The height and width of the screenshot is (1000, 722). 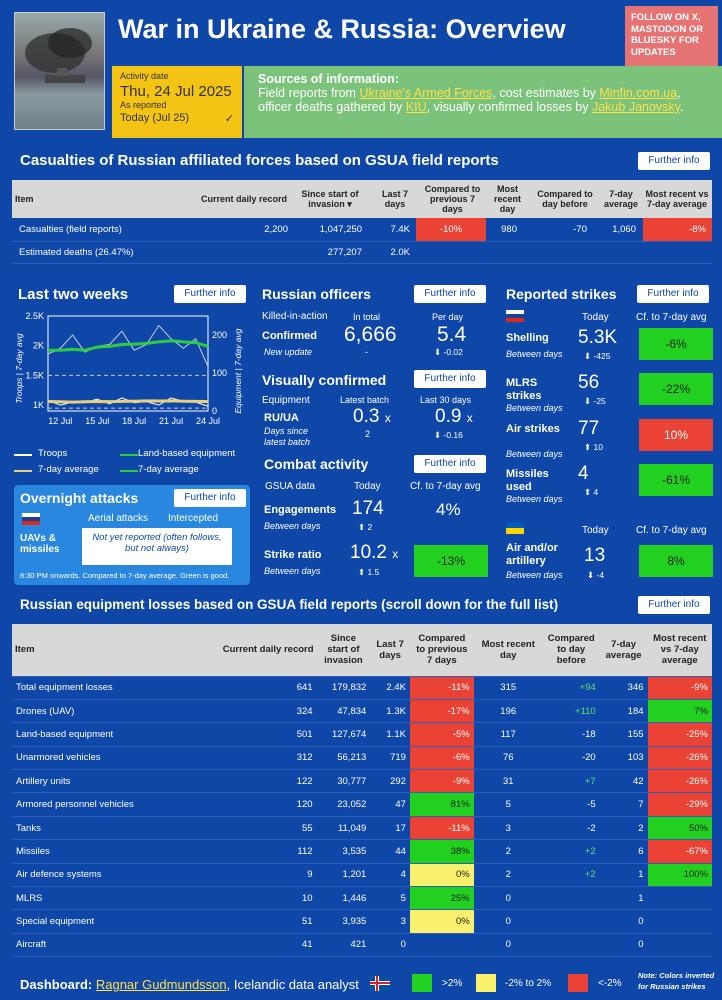 What do you see at coordinates (450, 379) in the screenshot?
I see `visual-further-info-button: Further info` at bounding box center [450, 379].